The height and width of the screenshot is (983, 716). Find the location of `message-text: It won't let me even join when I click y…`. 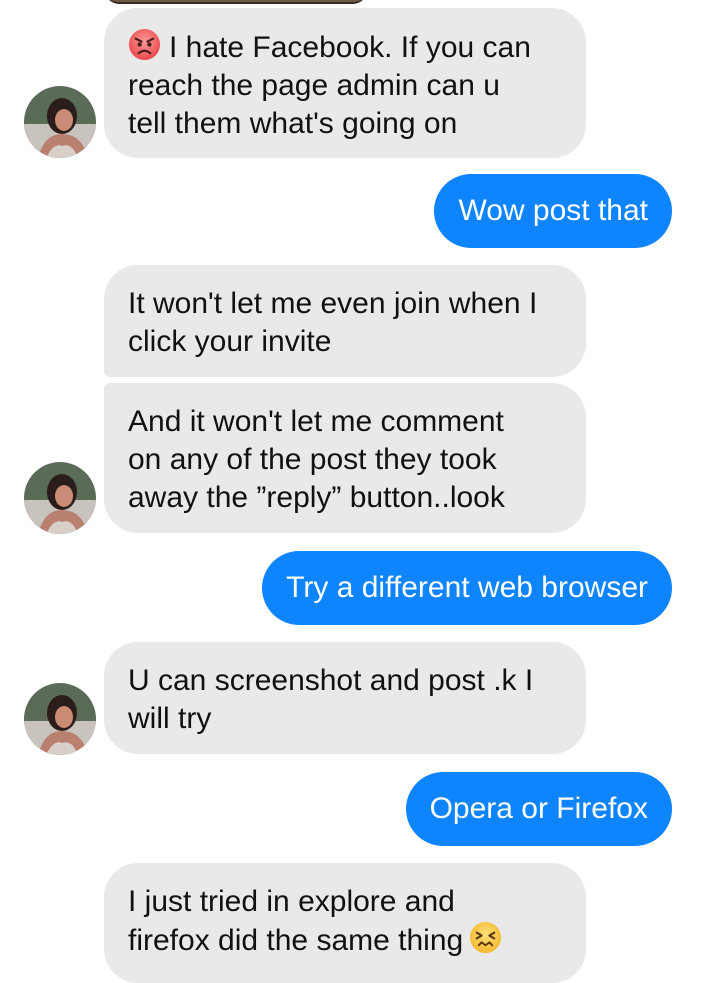

message-text: It won't let me even join when I click y… is located at coordinates (333, 322).